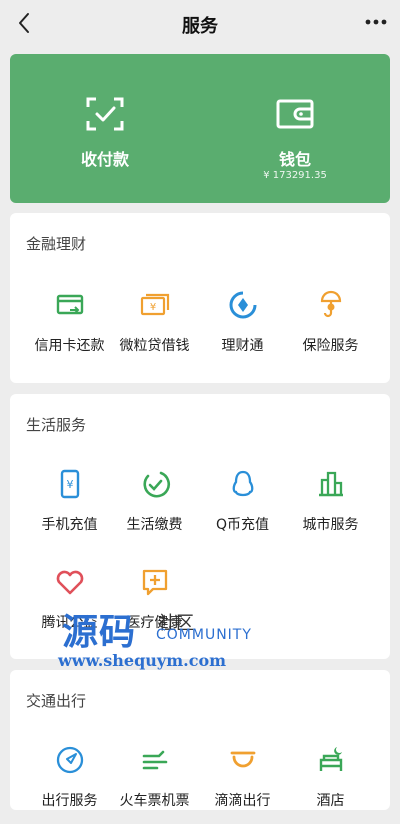  What do you see at coordinates (242, 759) in the screenshot?
I see `didi-icon` at bounding box center [242, 759].